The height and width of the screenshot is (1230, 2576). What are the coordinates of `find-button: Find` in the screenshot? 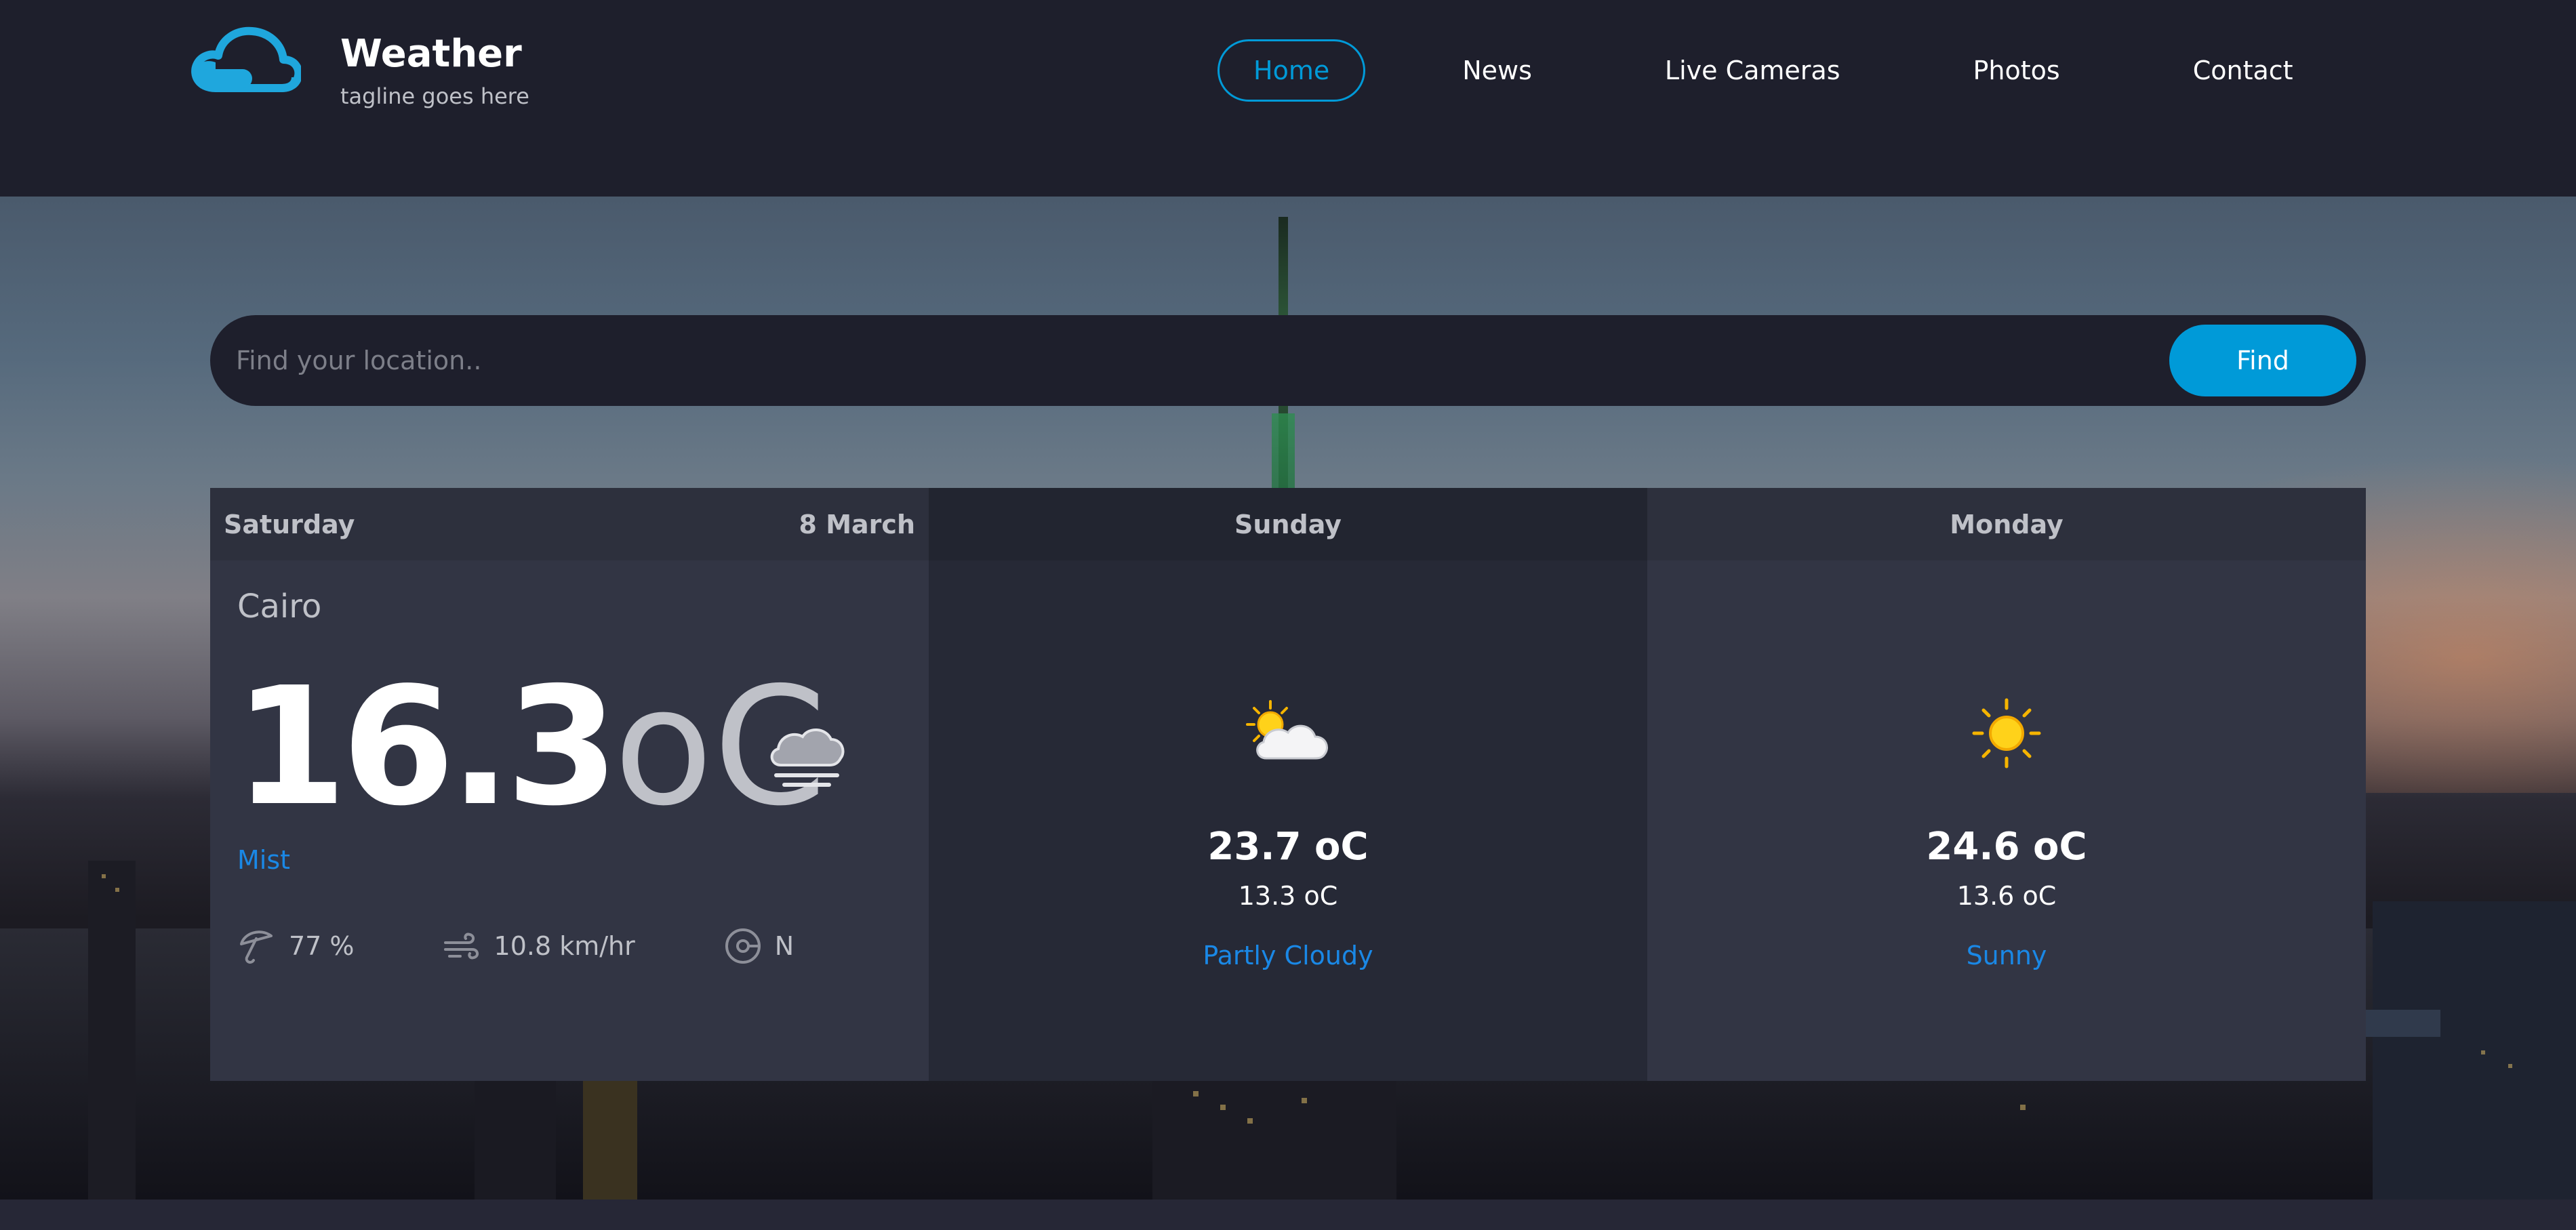 It's located at (2262, 360).